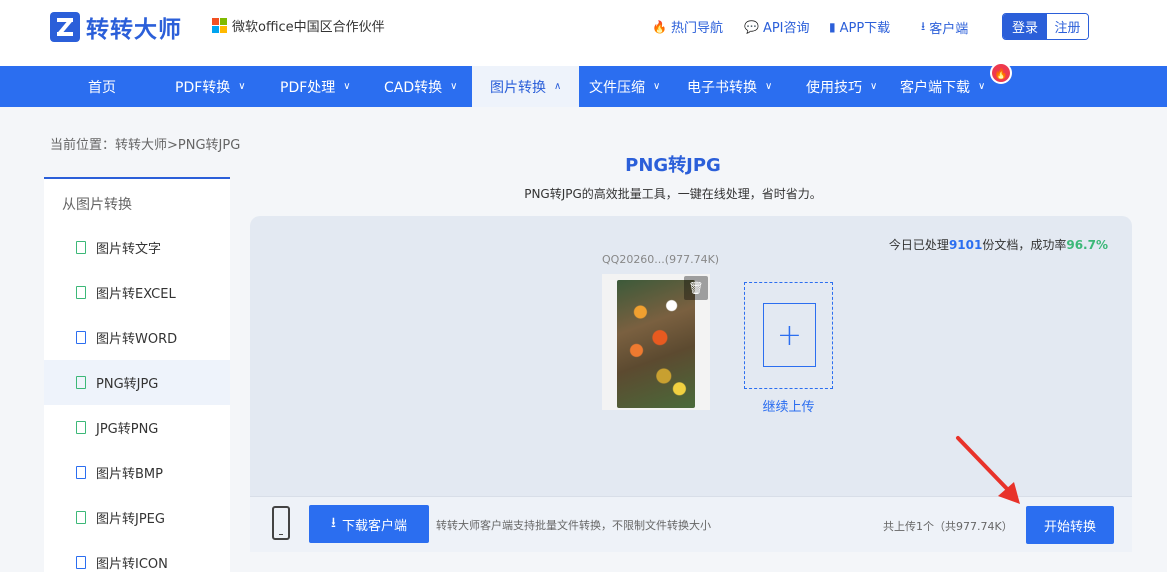 The height and width of the screenshot is (572, 1167). What do you see at coordinates (1024, 245) in the screenshot?
I see `stats-middle: 份文档，成功率` at bounding box center [1024, 245].